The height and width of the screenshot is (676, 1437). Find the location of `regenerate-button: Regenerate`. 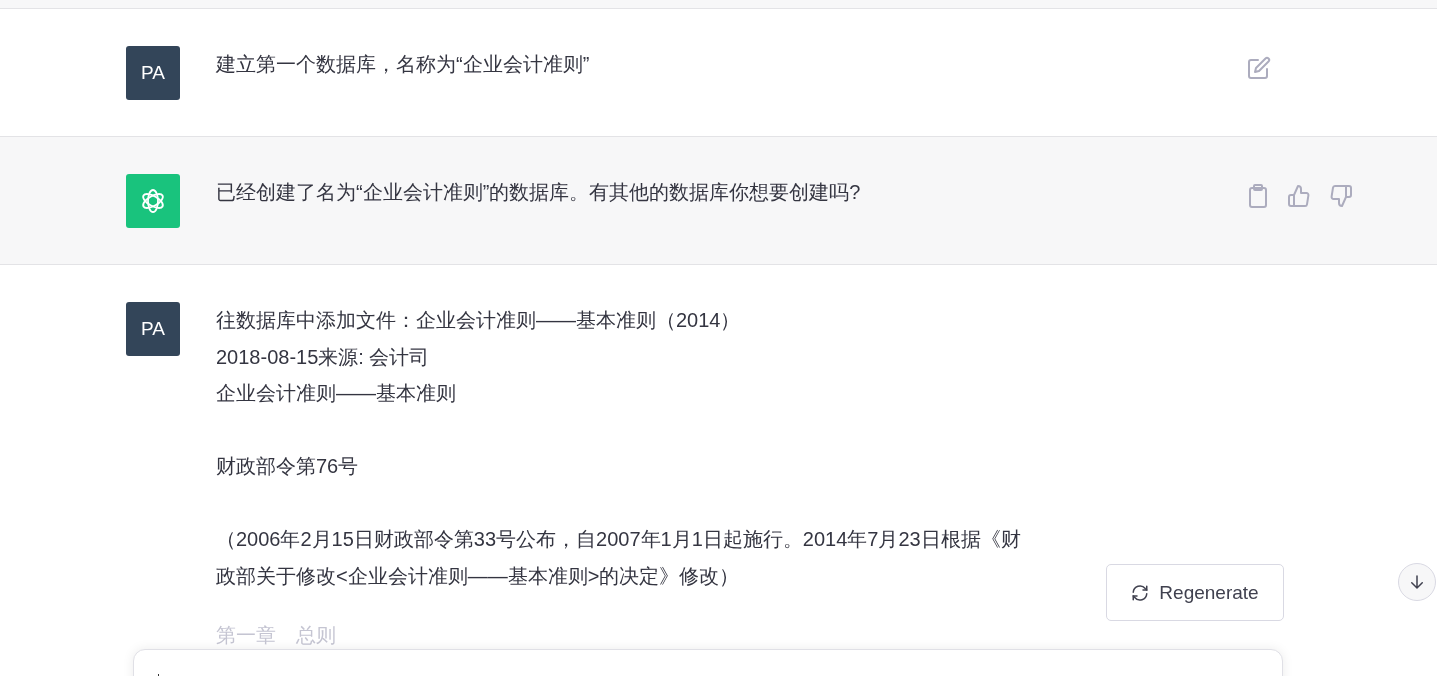

regenerate-button: Regenerate is located at coordinates (1195, 592).